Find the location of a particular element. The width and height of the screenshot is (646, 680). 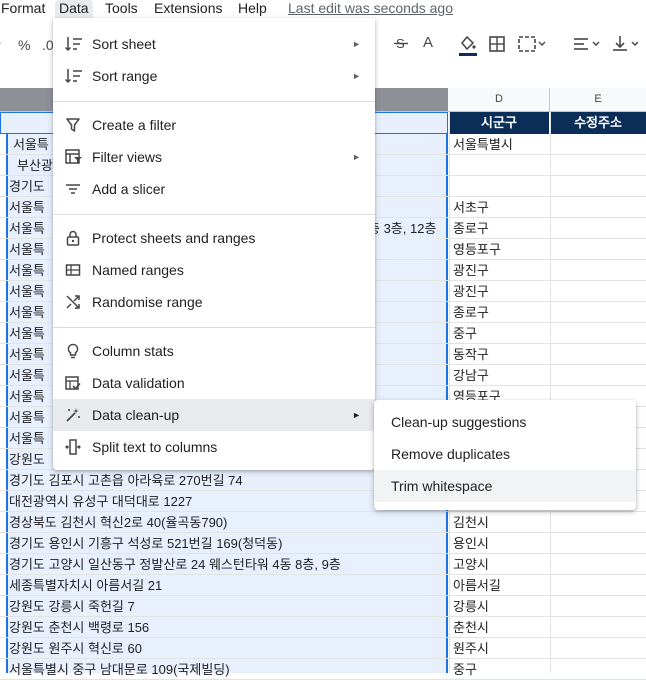

filter-icon is located at coordinates (73, 125).